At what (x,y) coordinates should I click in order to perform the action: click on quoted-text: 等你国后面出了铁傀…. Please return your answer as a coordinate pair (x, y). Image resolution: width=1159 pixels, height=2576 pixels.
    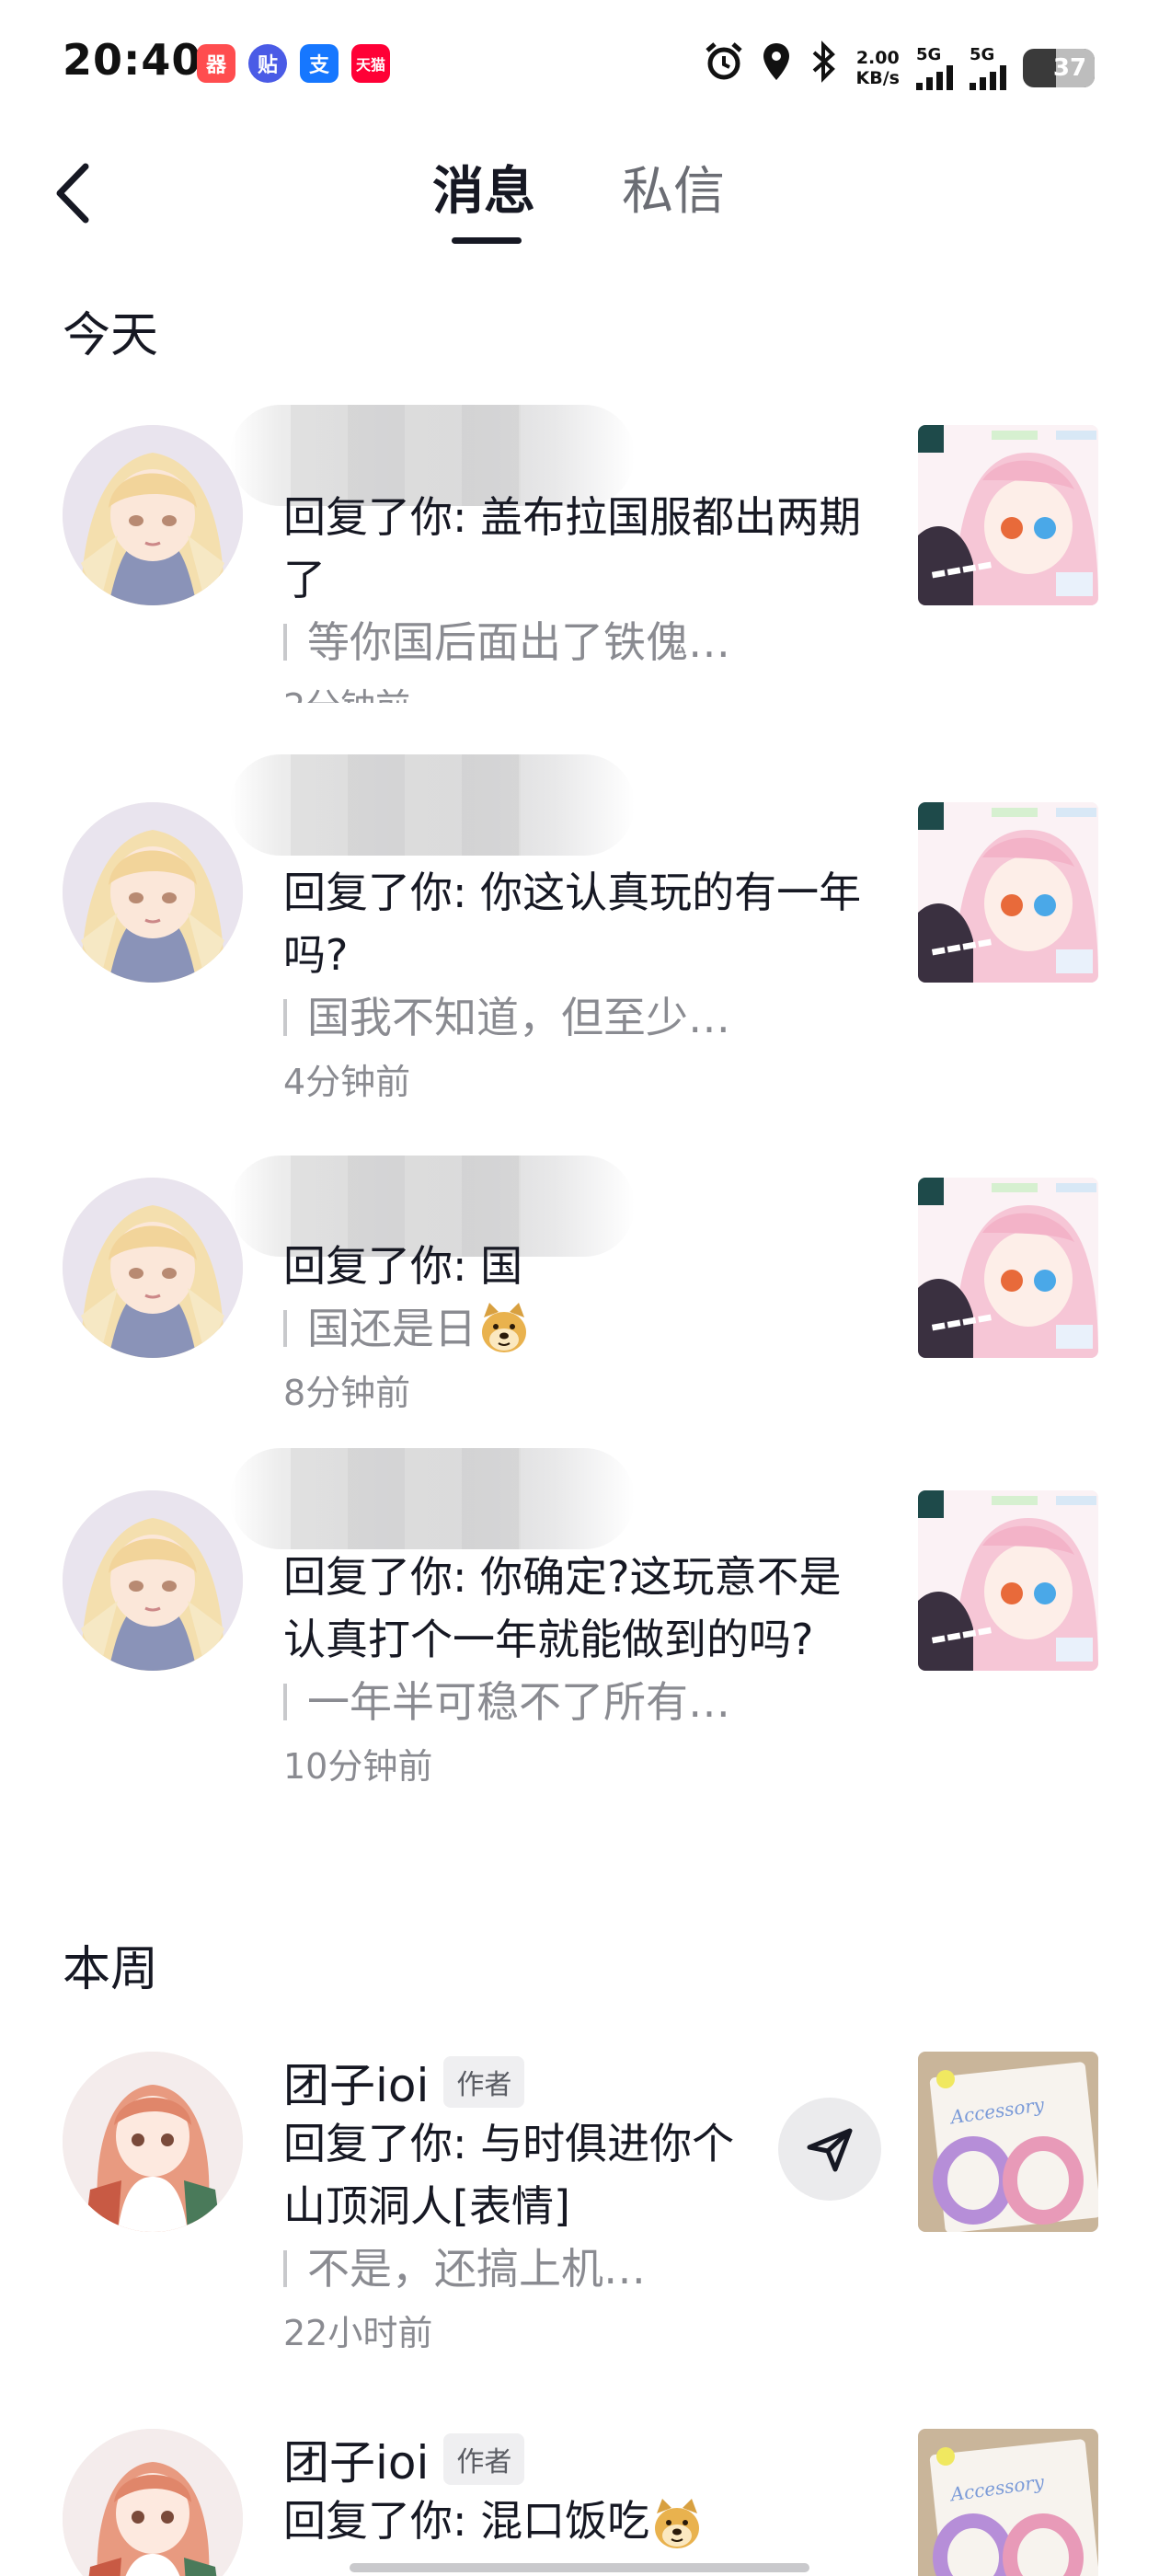
    Looking at the image, I should click on (518, 642).